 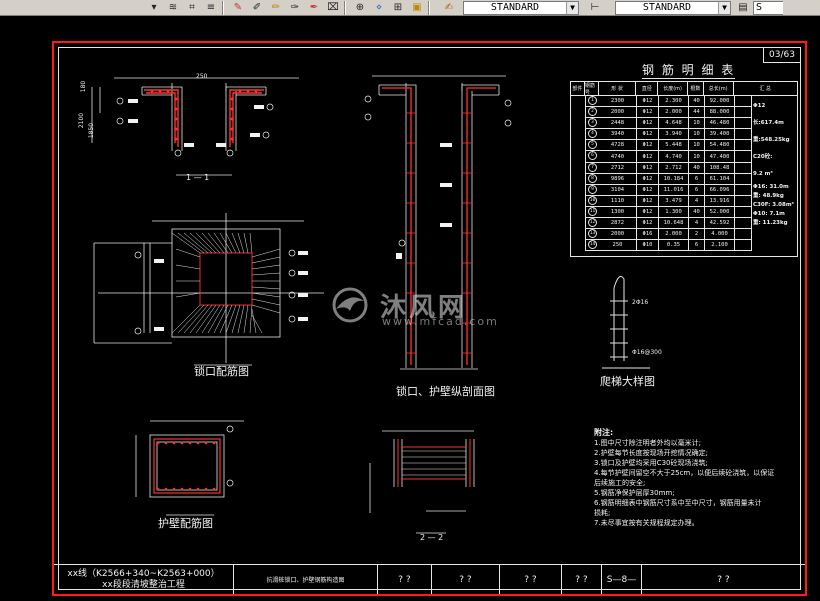 What do you see at coordinates (768, 7) in the screenshot?
I see `table-style-select: S` at bounding box center [768, 7].